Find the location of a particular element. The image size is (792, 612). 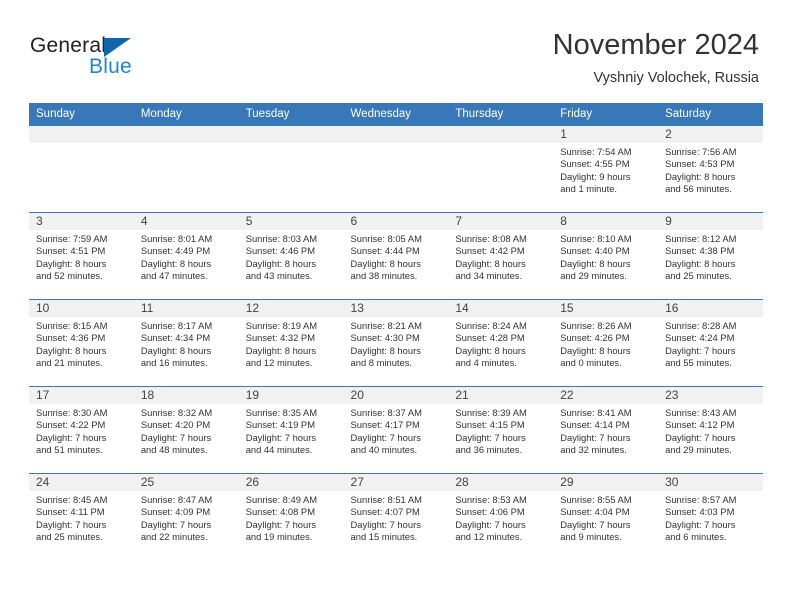

day-number: 6 is located at coordinates (396, 221).